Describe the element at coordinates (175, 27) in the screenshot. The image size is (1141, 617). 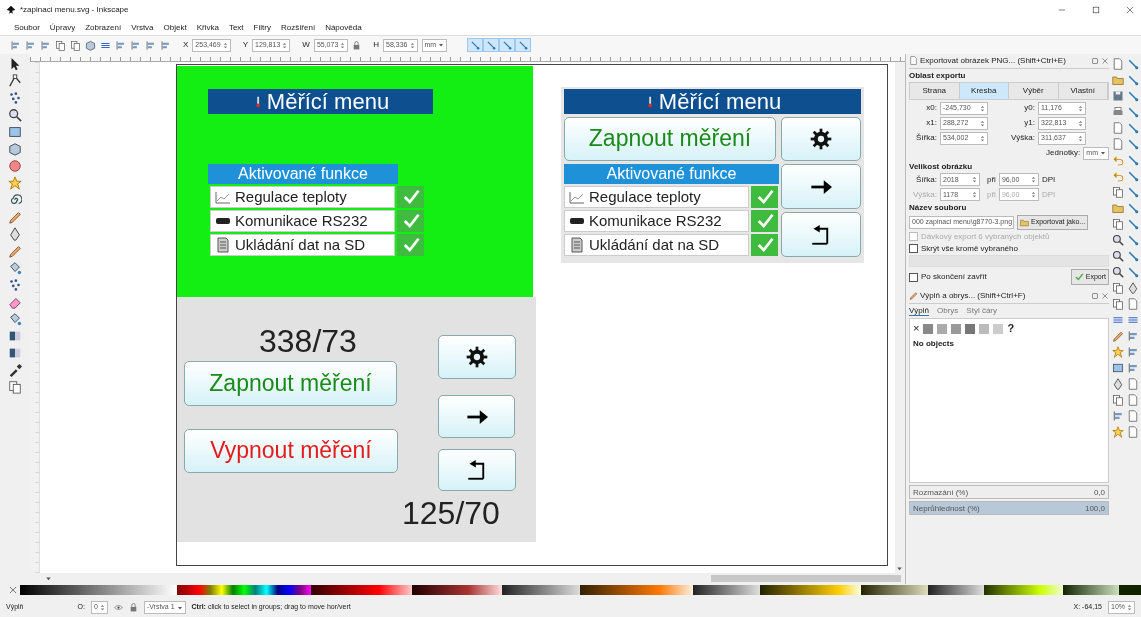
I see `menu-item: Objekt` at that location.